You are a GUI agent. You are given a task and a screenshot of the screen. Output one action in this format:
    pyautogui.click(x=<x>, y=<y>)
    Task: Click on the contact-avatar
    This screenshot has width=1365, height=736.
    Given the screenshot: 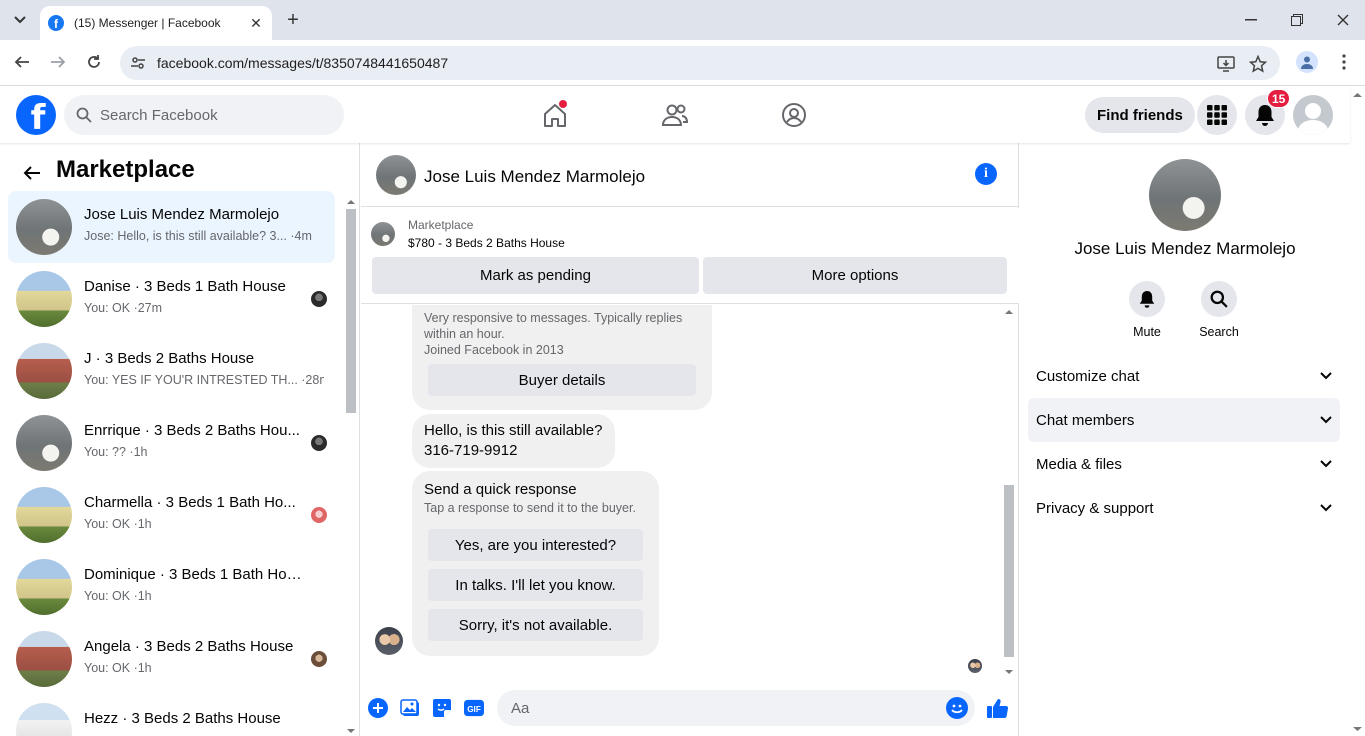 What is the action you would take?
    pyautogui.click(x=396, y=175)
    